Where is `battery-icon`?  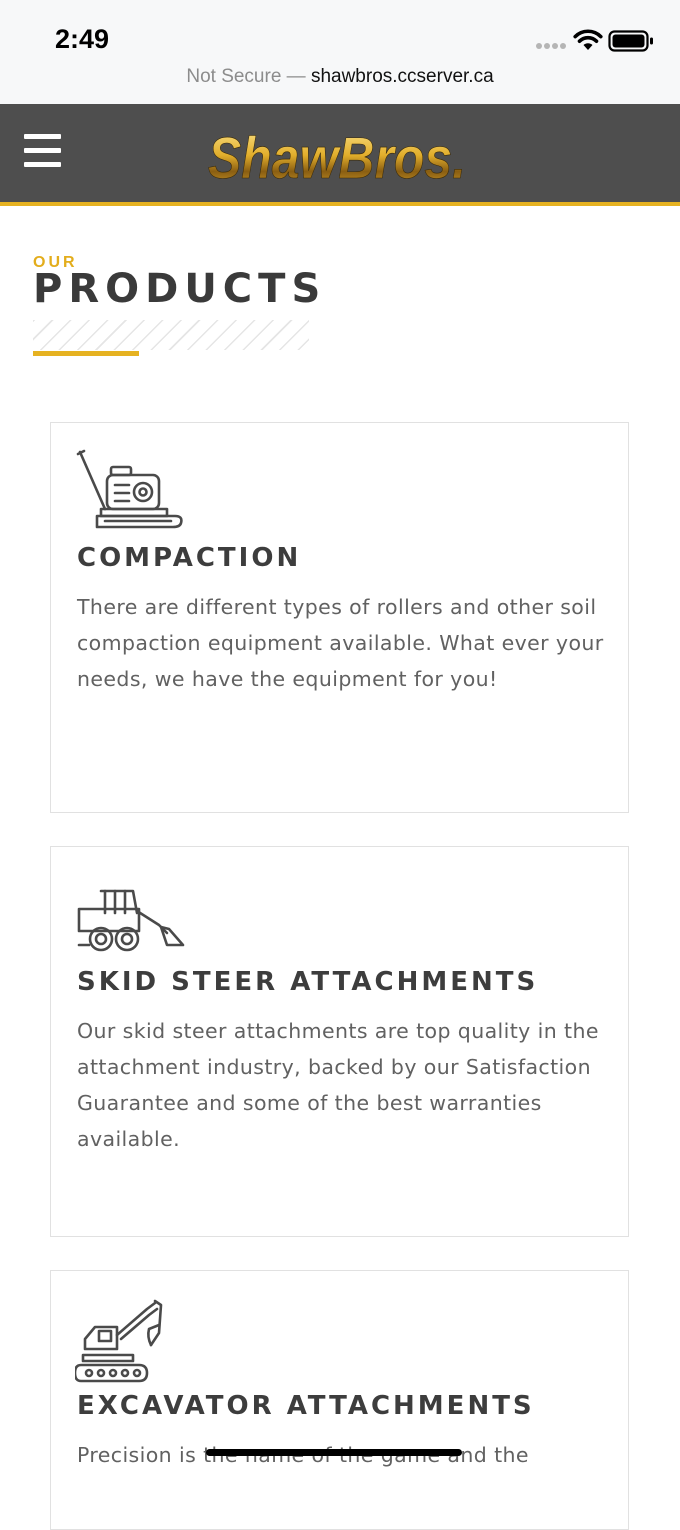
battery-icon is located at coordinates (630, 41).